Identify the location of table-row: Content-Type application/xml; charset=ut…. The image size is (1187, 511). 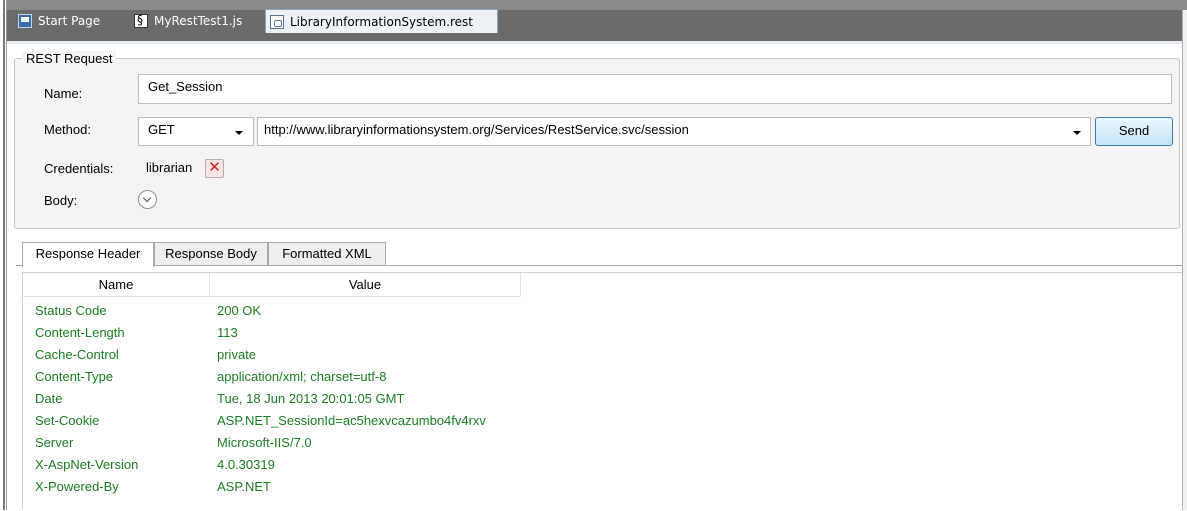
(322, 380).